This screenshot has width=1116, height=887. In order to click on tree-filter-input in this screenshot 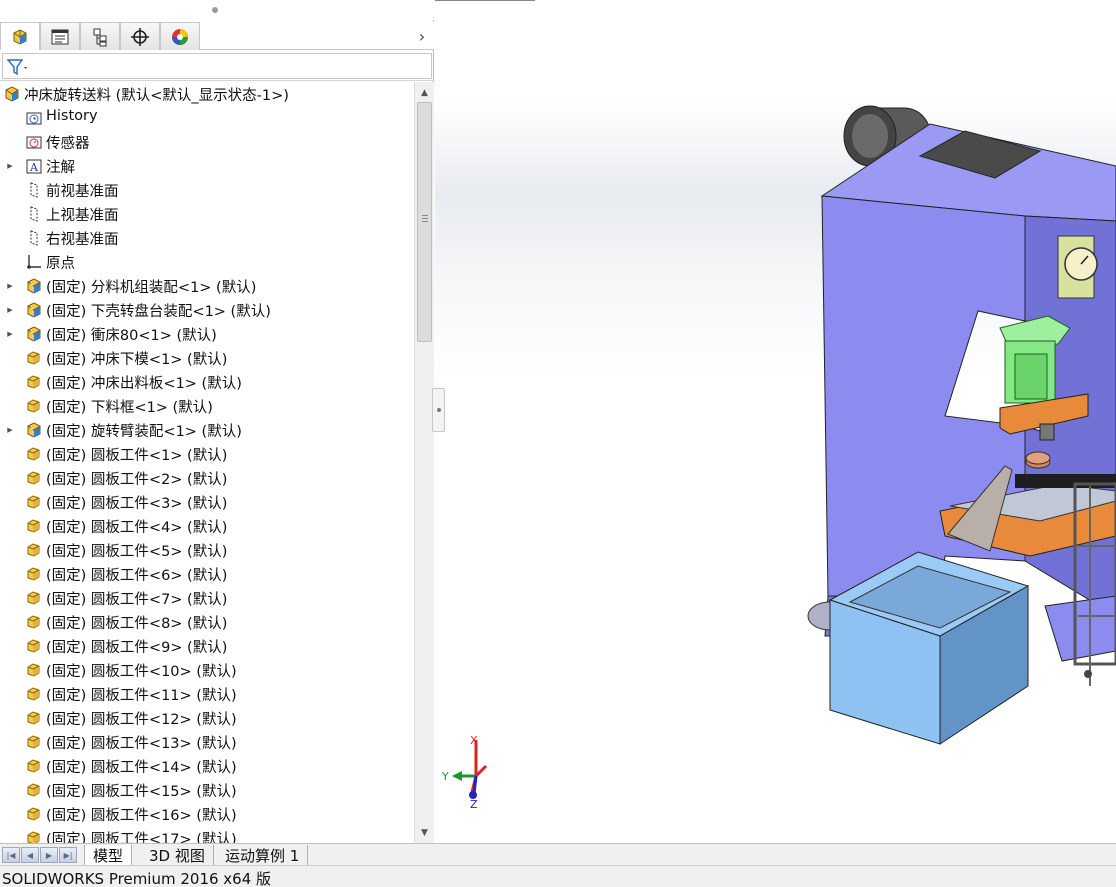, I will do `click(217, 66)`.